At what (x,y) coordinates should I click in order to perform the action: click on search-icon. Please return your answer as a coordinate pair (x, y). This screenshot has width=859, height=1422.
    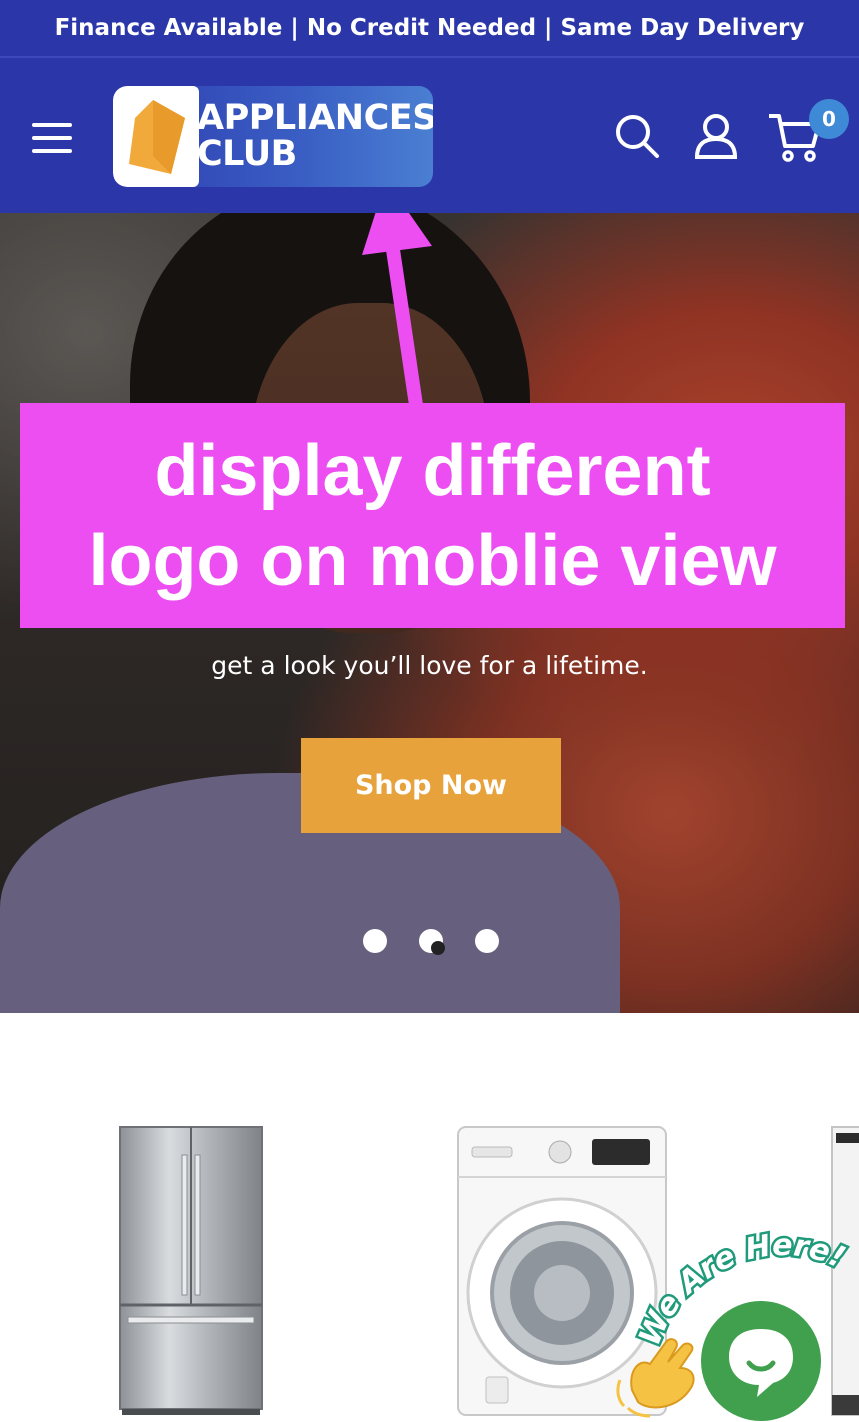
    Looking at the image, I should click on (637, 138).